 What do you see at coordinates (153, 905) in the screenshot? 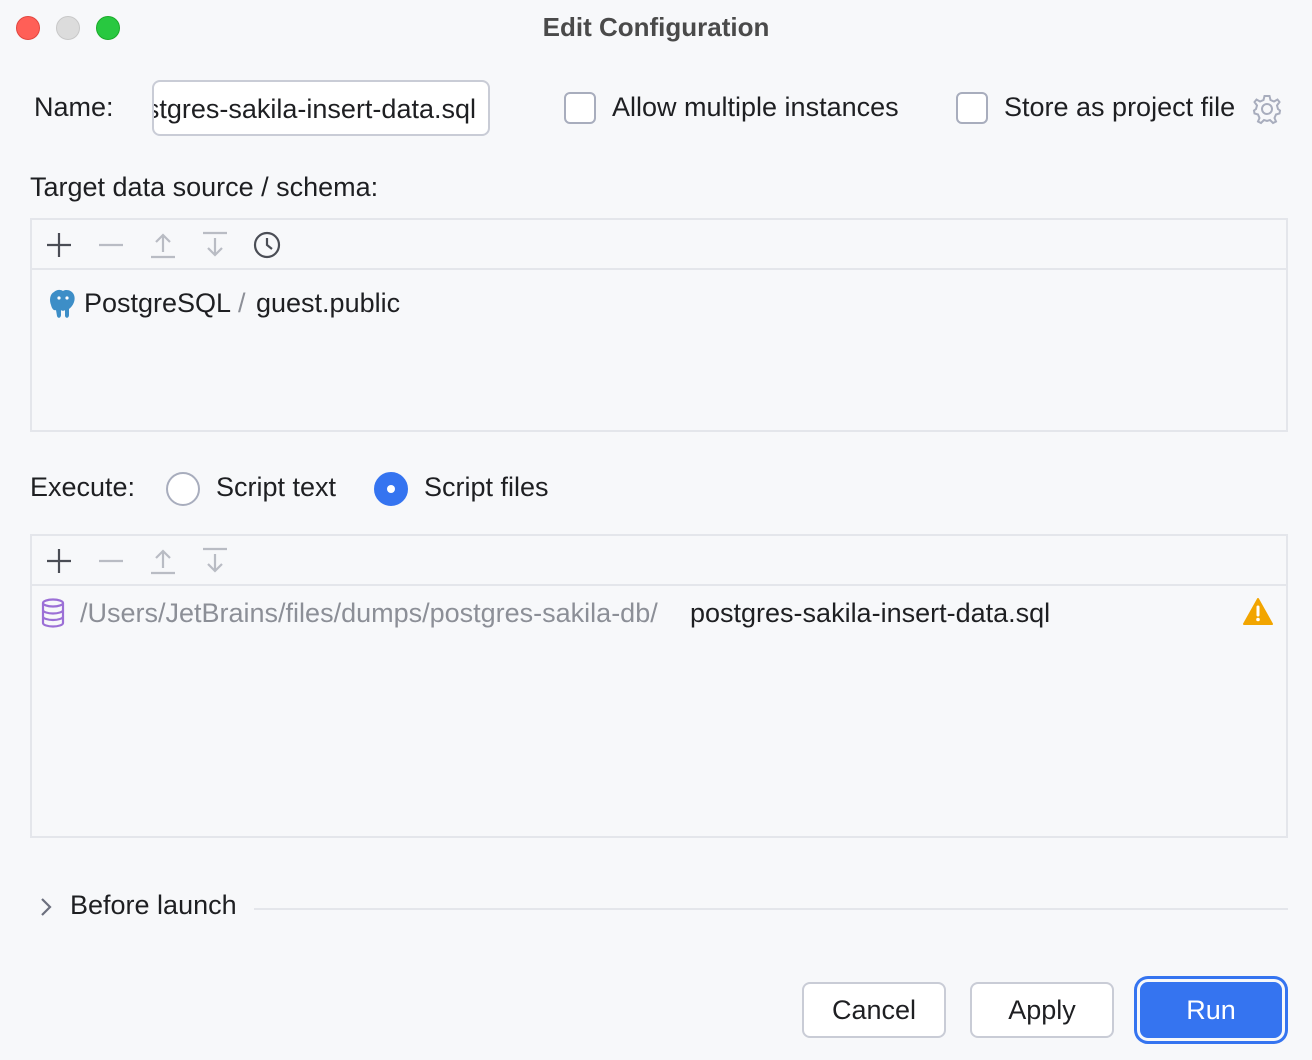
I see `before-launch-toggle: Before launch` at bounding box center [153, 905].